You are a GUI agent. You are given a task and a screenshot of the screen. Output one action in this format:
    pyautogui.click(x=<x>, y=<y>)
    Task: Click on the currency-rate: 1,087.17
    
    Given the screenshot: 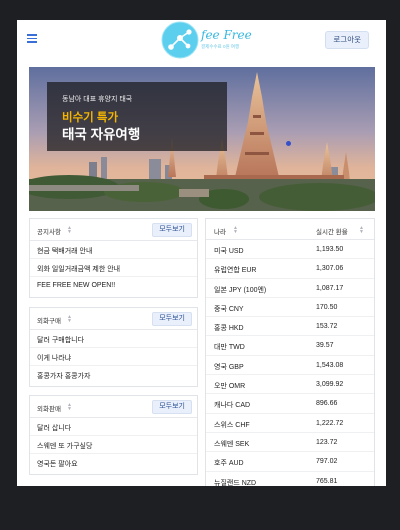 What is the action you would take?
    pyautogui.click(x=330, y=288)
    